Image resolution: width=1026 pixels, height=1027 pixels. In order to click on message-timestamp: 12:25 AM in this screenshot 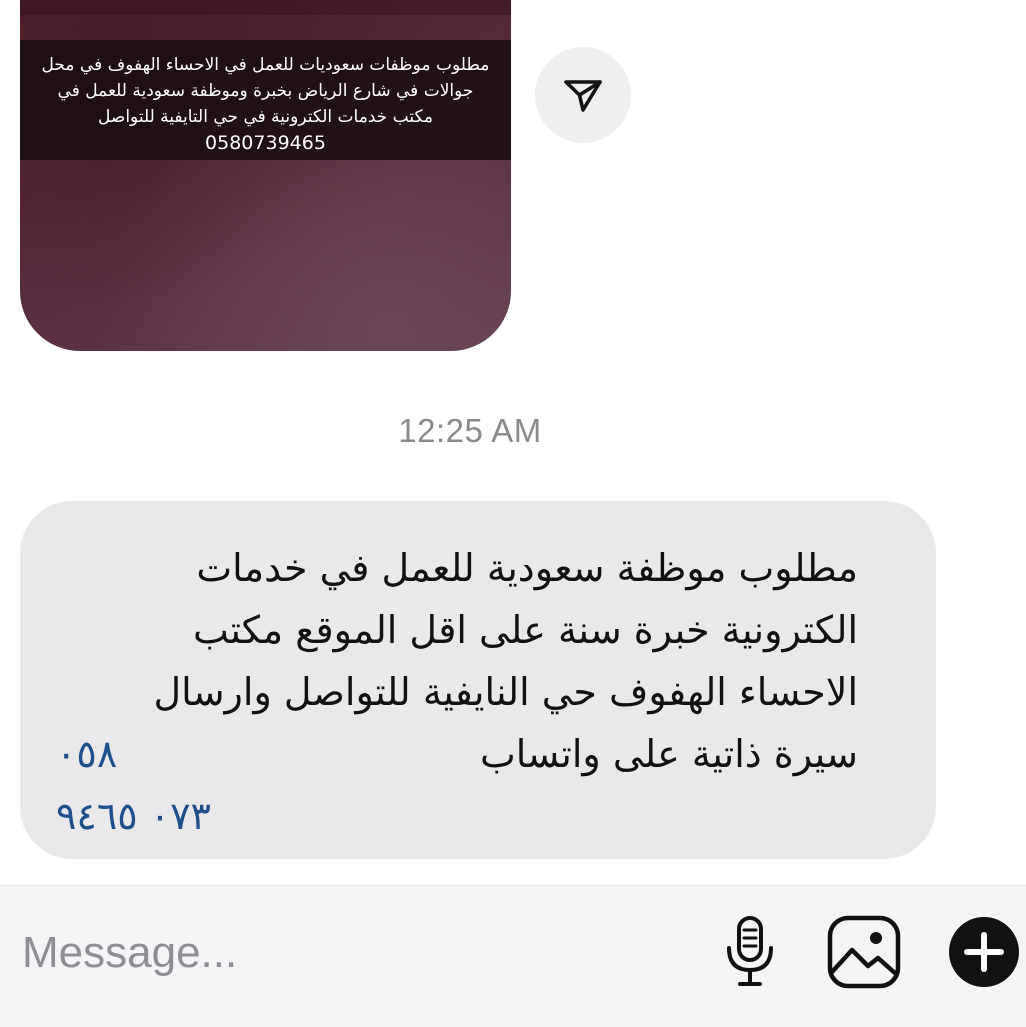, I will do `click(470, 430)`.